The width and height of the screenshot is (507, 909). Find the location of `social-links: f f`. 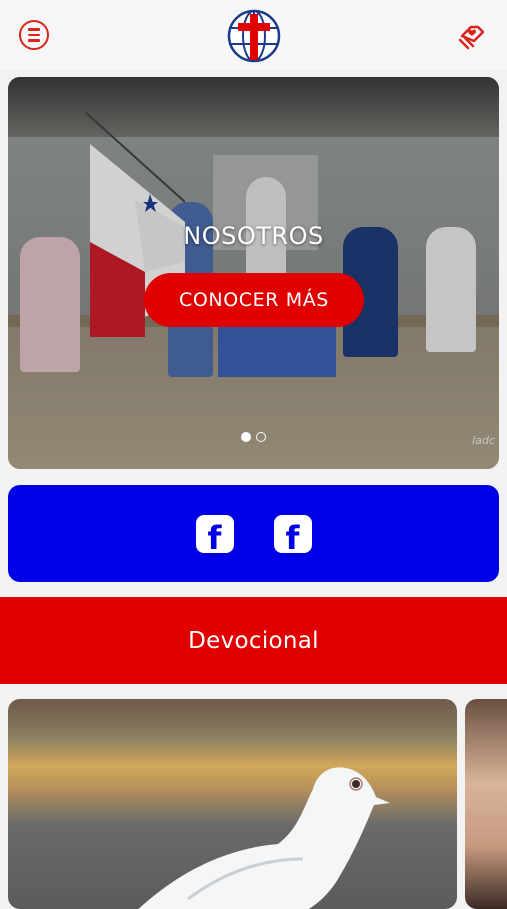

social-links: f f is located at coordinates (253, 533).